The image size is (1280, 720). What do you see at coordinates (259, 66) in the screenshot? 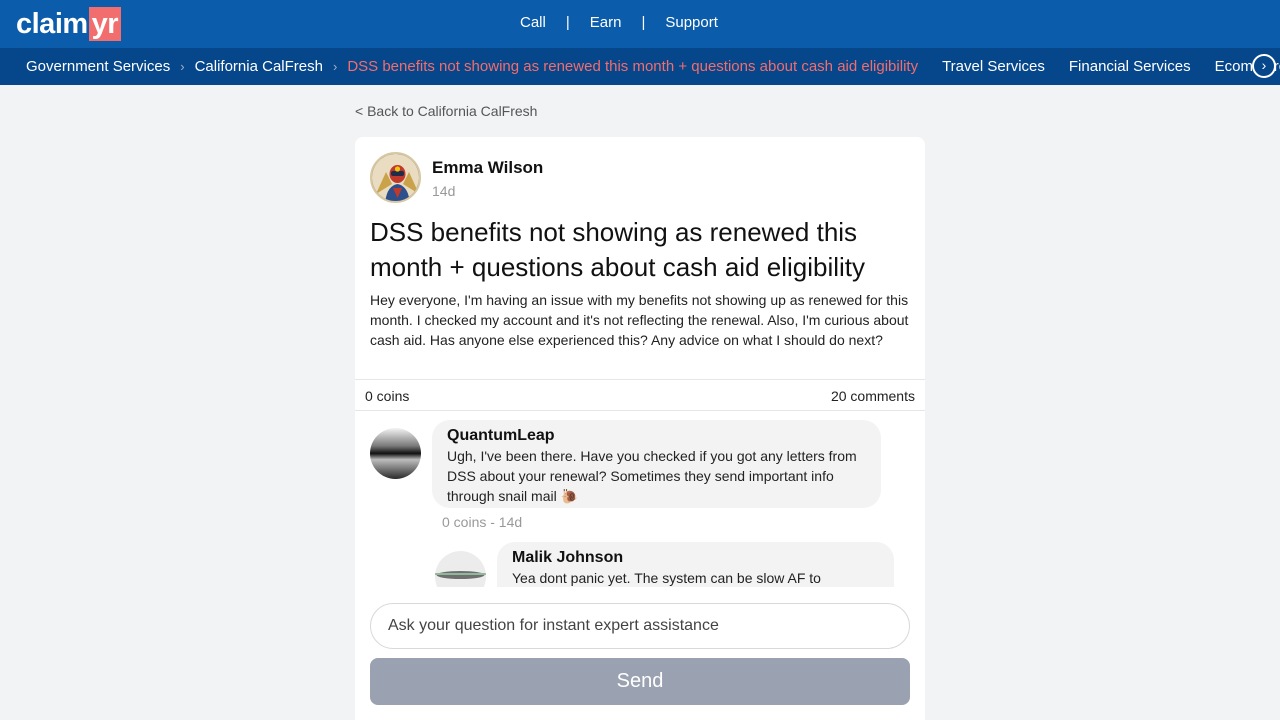
I see `breadcrumb-california-calfresh: California CalFresh` at bounding box center [259, 66].